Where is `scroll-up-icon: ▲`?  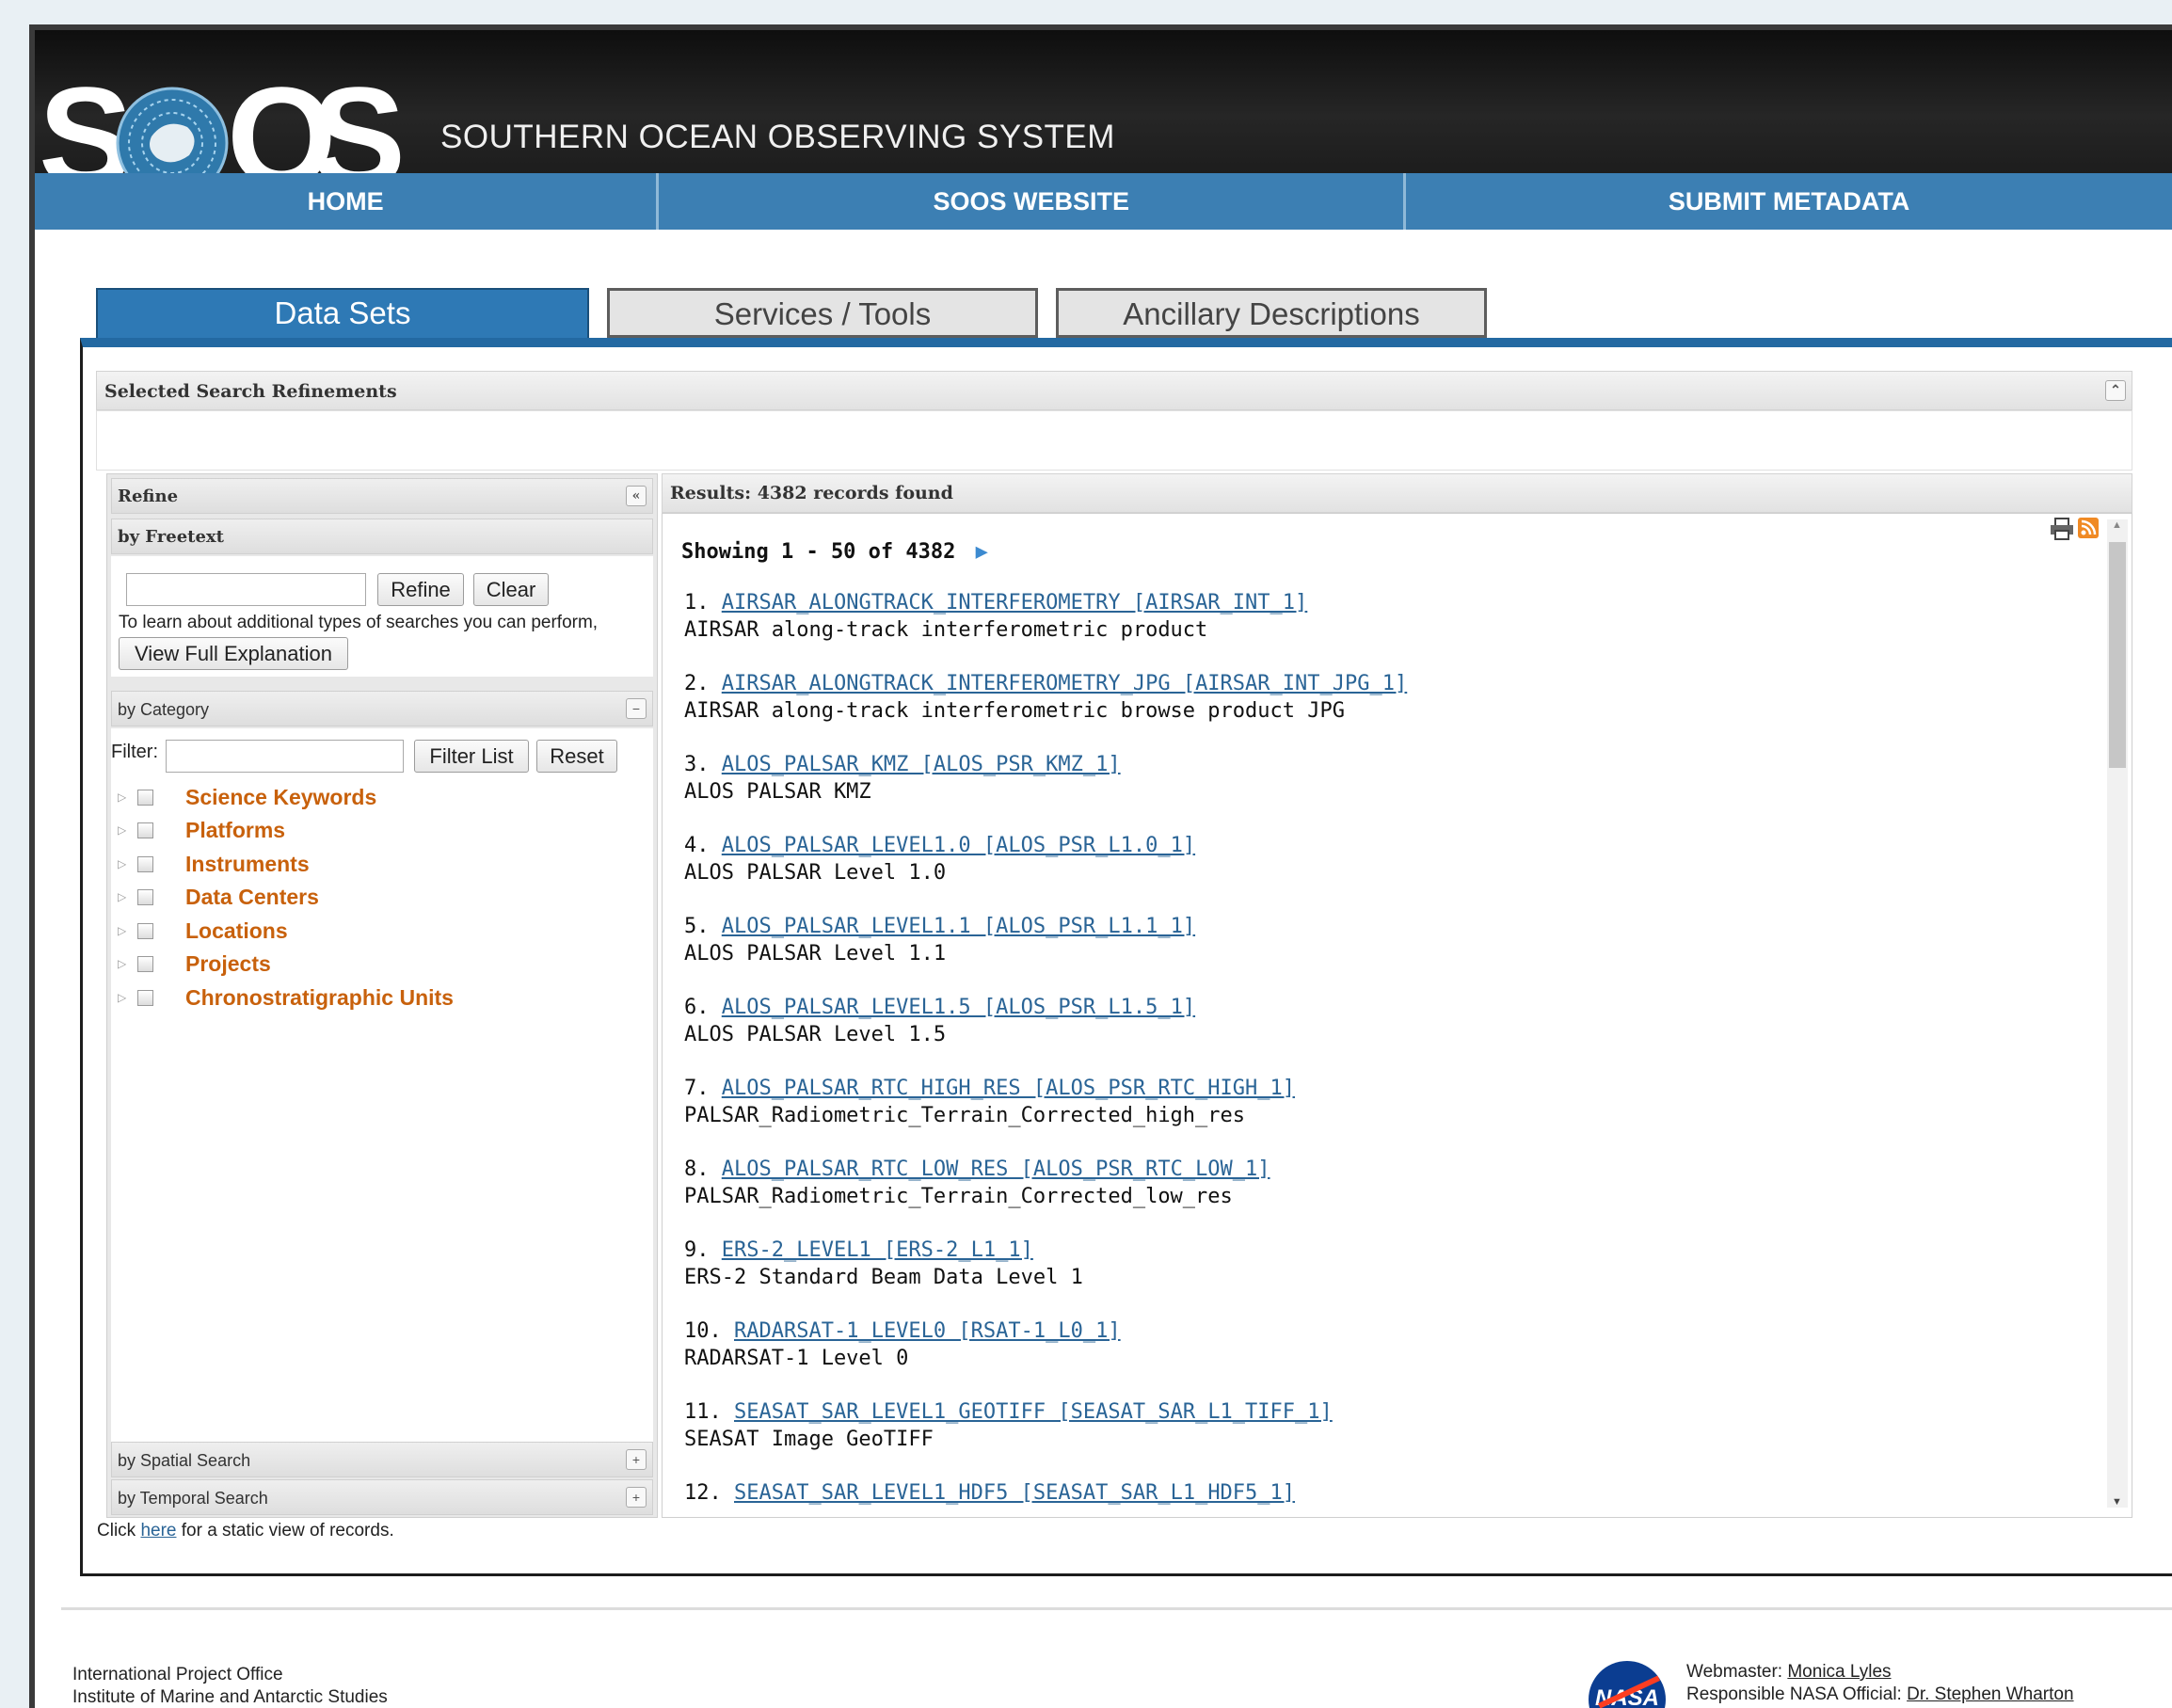
scroll-up-icon: ▲ is located at coordinates (2117, 525).